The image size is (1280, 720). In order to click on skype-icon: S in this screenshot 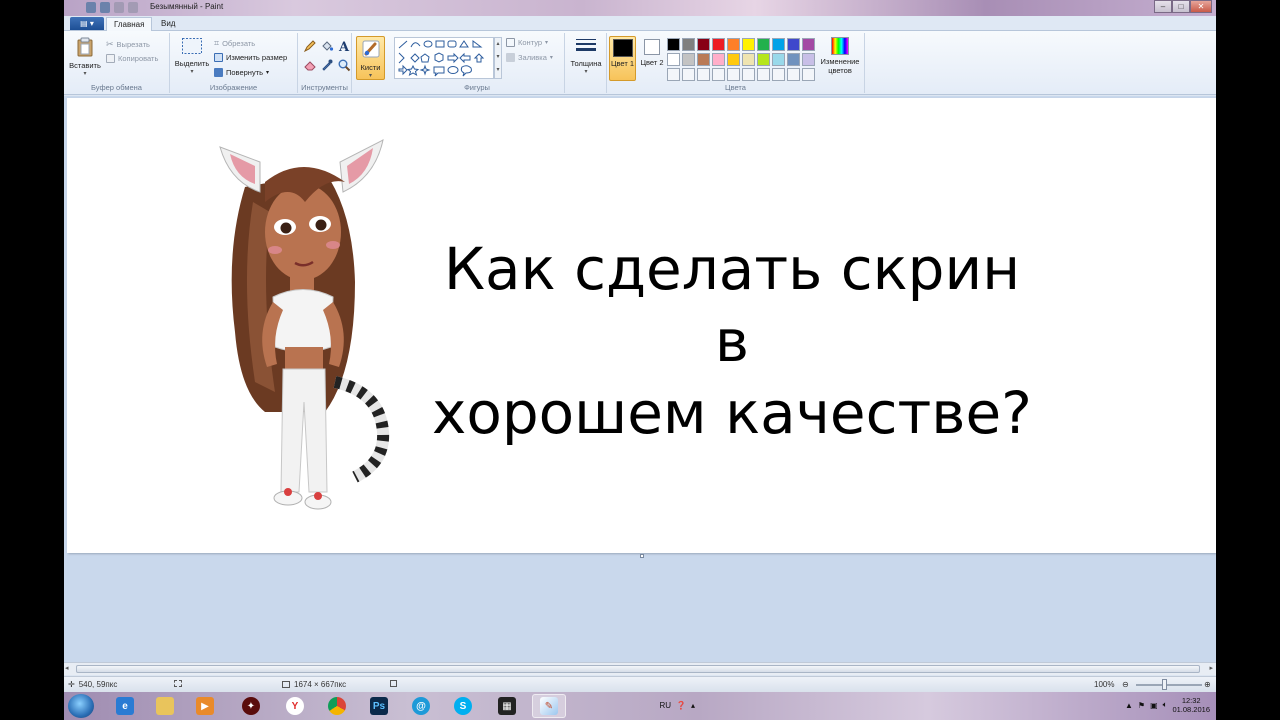, I will do `click(463, 706)`.